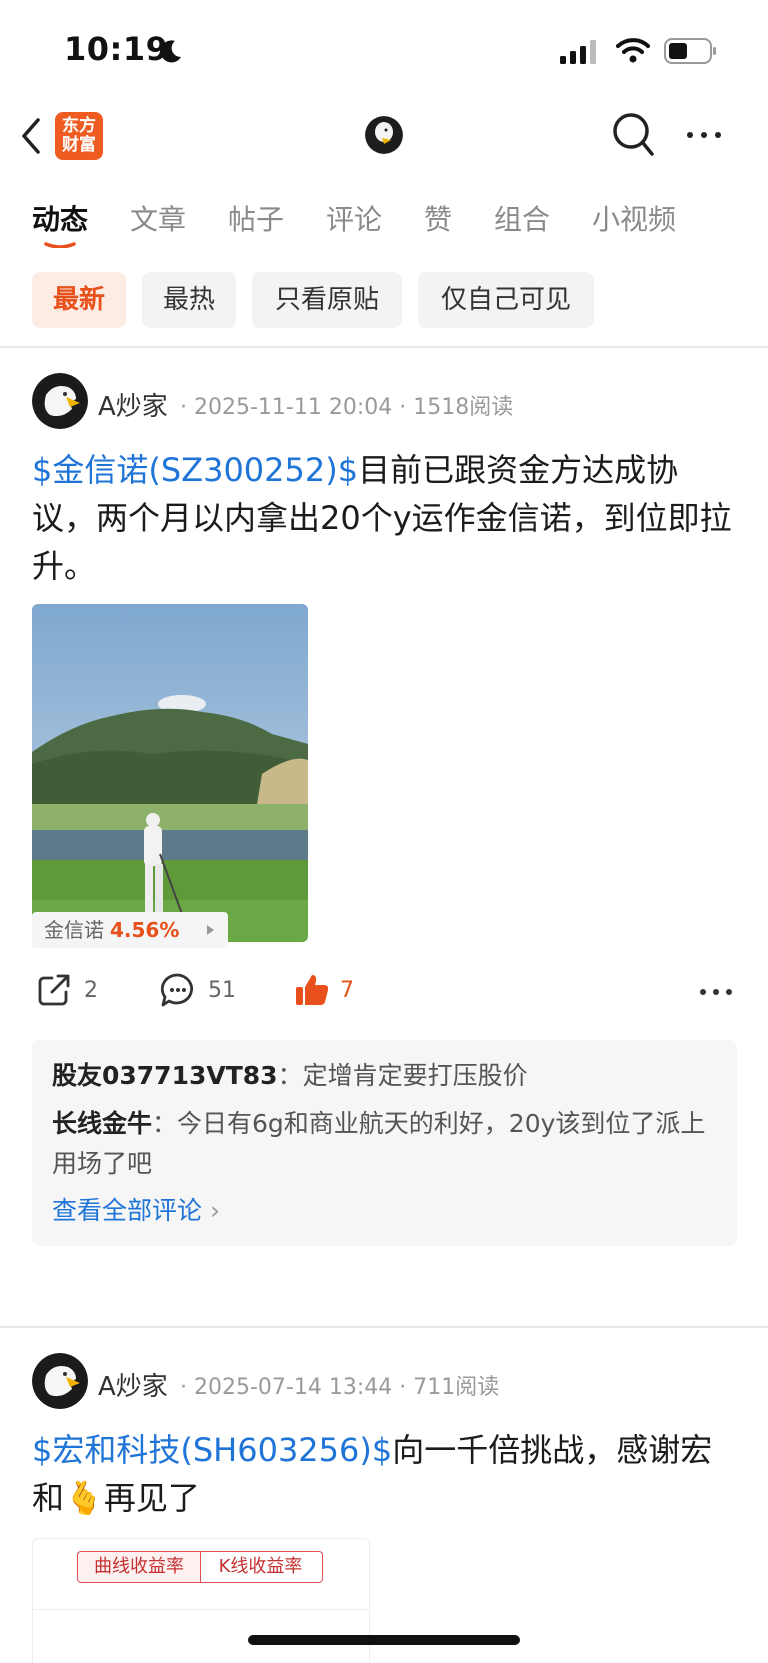 The width and height of the screenshot is (768, 1663). What do you see at coordinates (506, 300) in the screenshot?
I see `filter-private: 仅自己可见` at bounding box center [506, 300].